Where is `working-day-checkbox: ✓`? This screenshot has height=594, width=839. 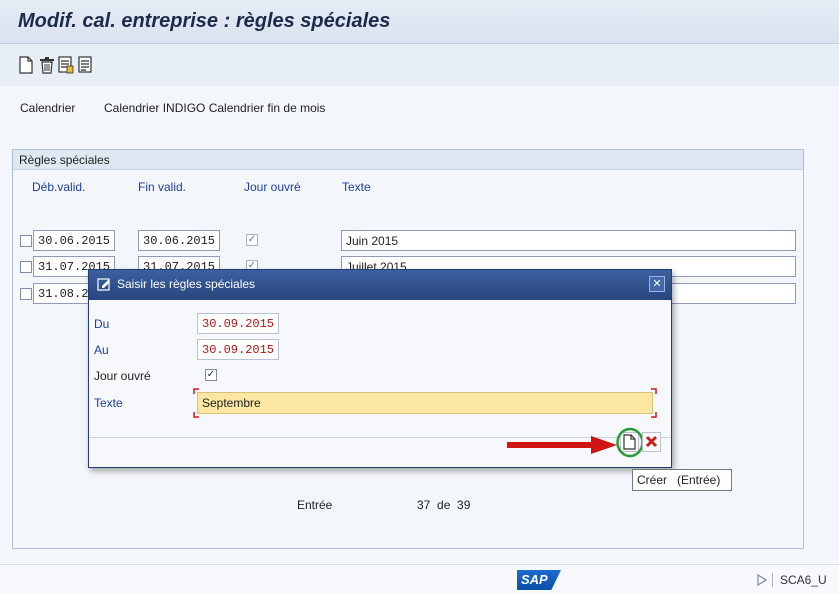 working-day-checkbox: ✓ is located at coordinates (252, 240).